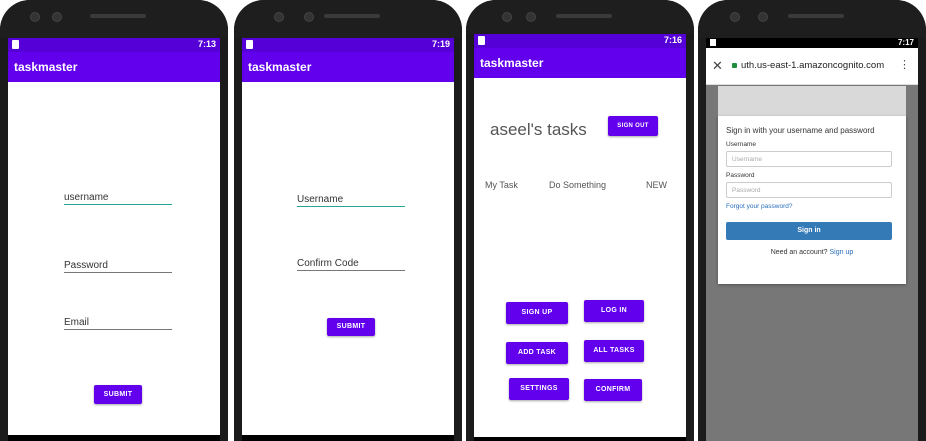 This screenshot has width=926, height=441. Describe the element at coordinates (905, 42) in the screenshot. I see `status-time: 7:17` at that location.